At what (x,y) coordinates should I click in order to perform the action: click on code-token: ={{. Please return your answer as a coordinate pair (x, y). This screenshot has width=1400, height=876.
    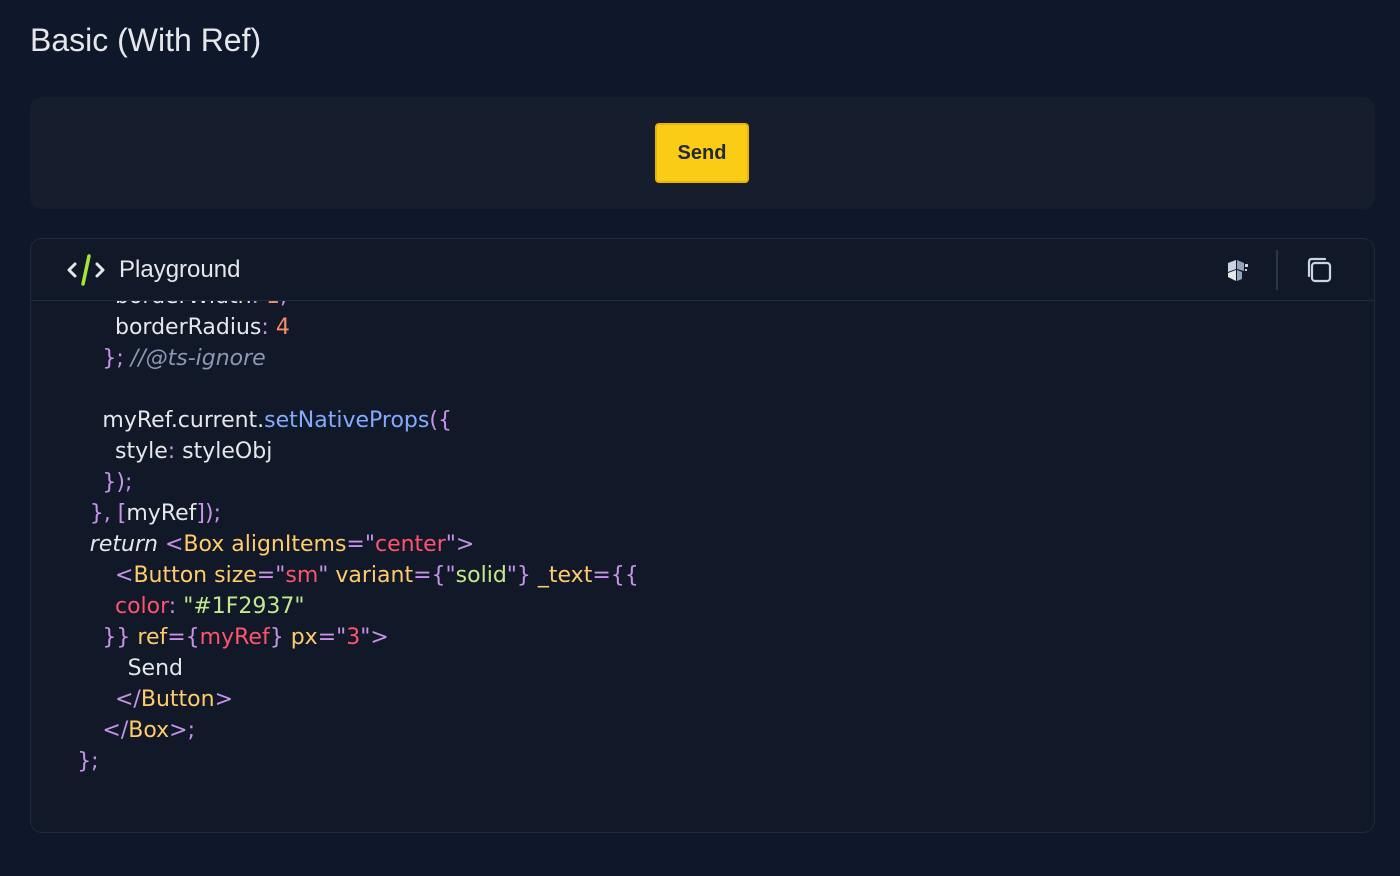
    Looking at the image, I should click on (615, 575).